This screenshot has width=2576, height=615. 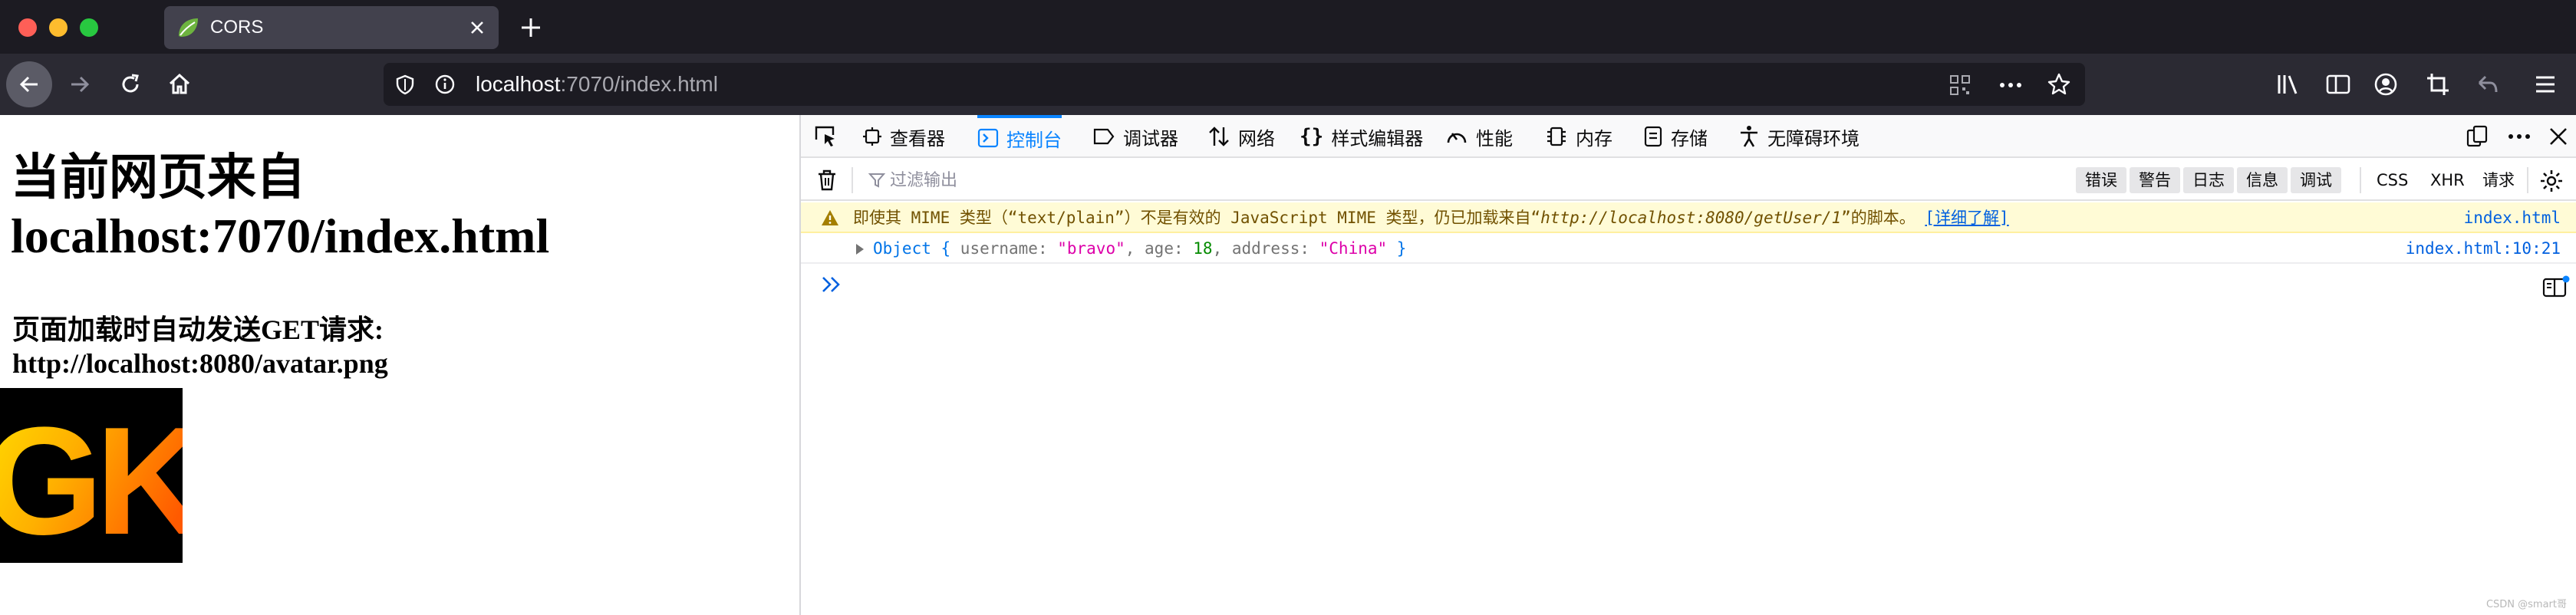 What do you see at coordinates (518, 84) in the screenshot?
I see `url-host: localhost` at bounding box center [518, 84].